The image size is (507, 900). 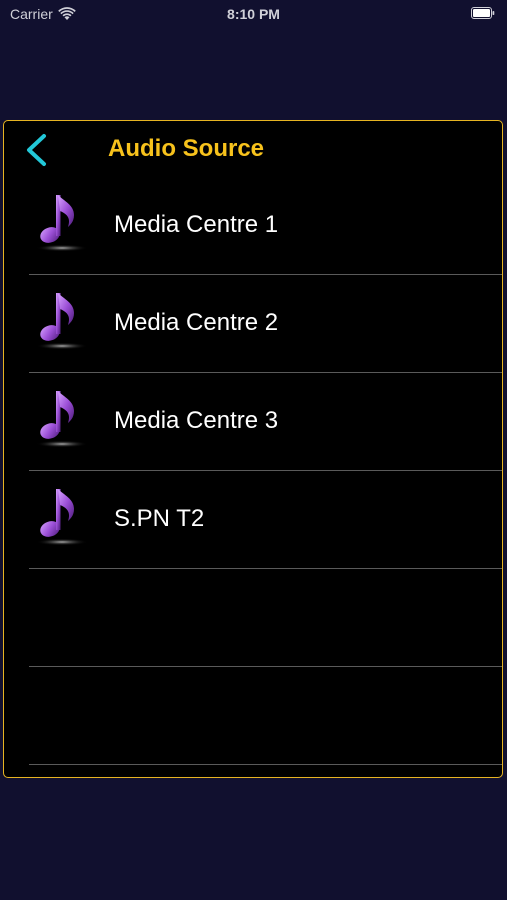 I want to click on list-item: Media Centre 1, so click(x=253, y=226).